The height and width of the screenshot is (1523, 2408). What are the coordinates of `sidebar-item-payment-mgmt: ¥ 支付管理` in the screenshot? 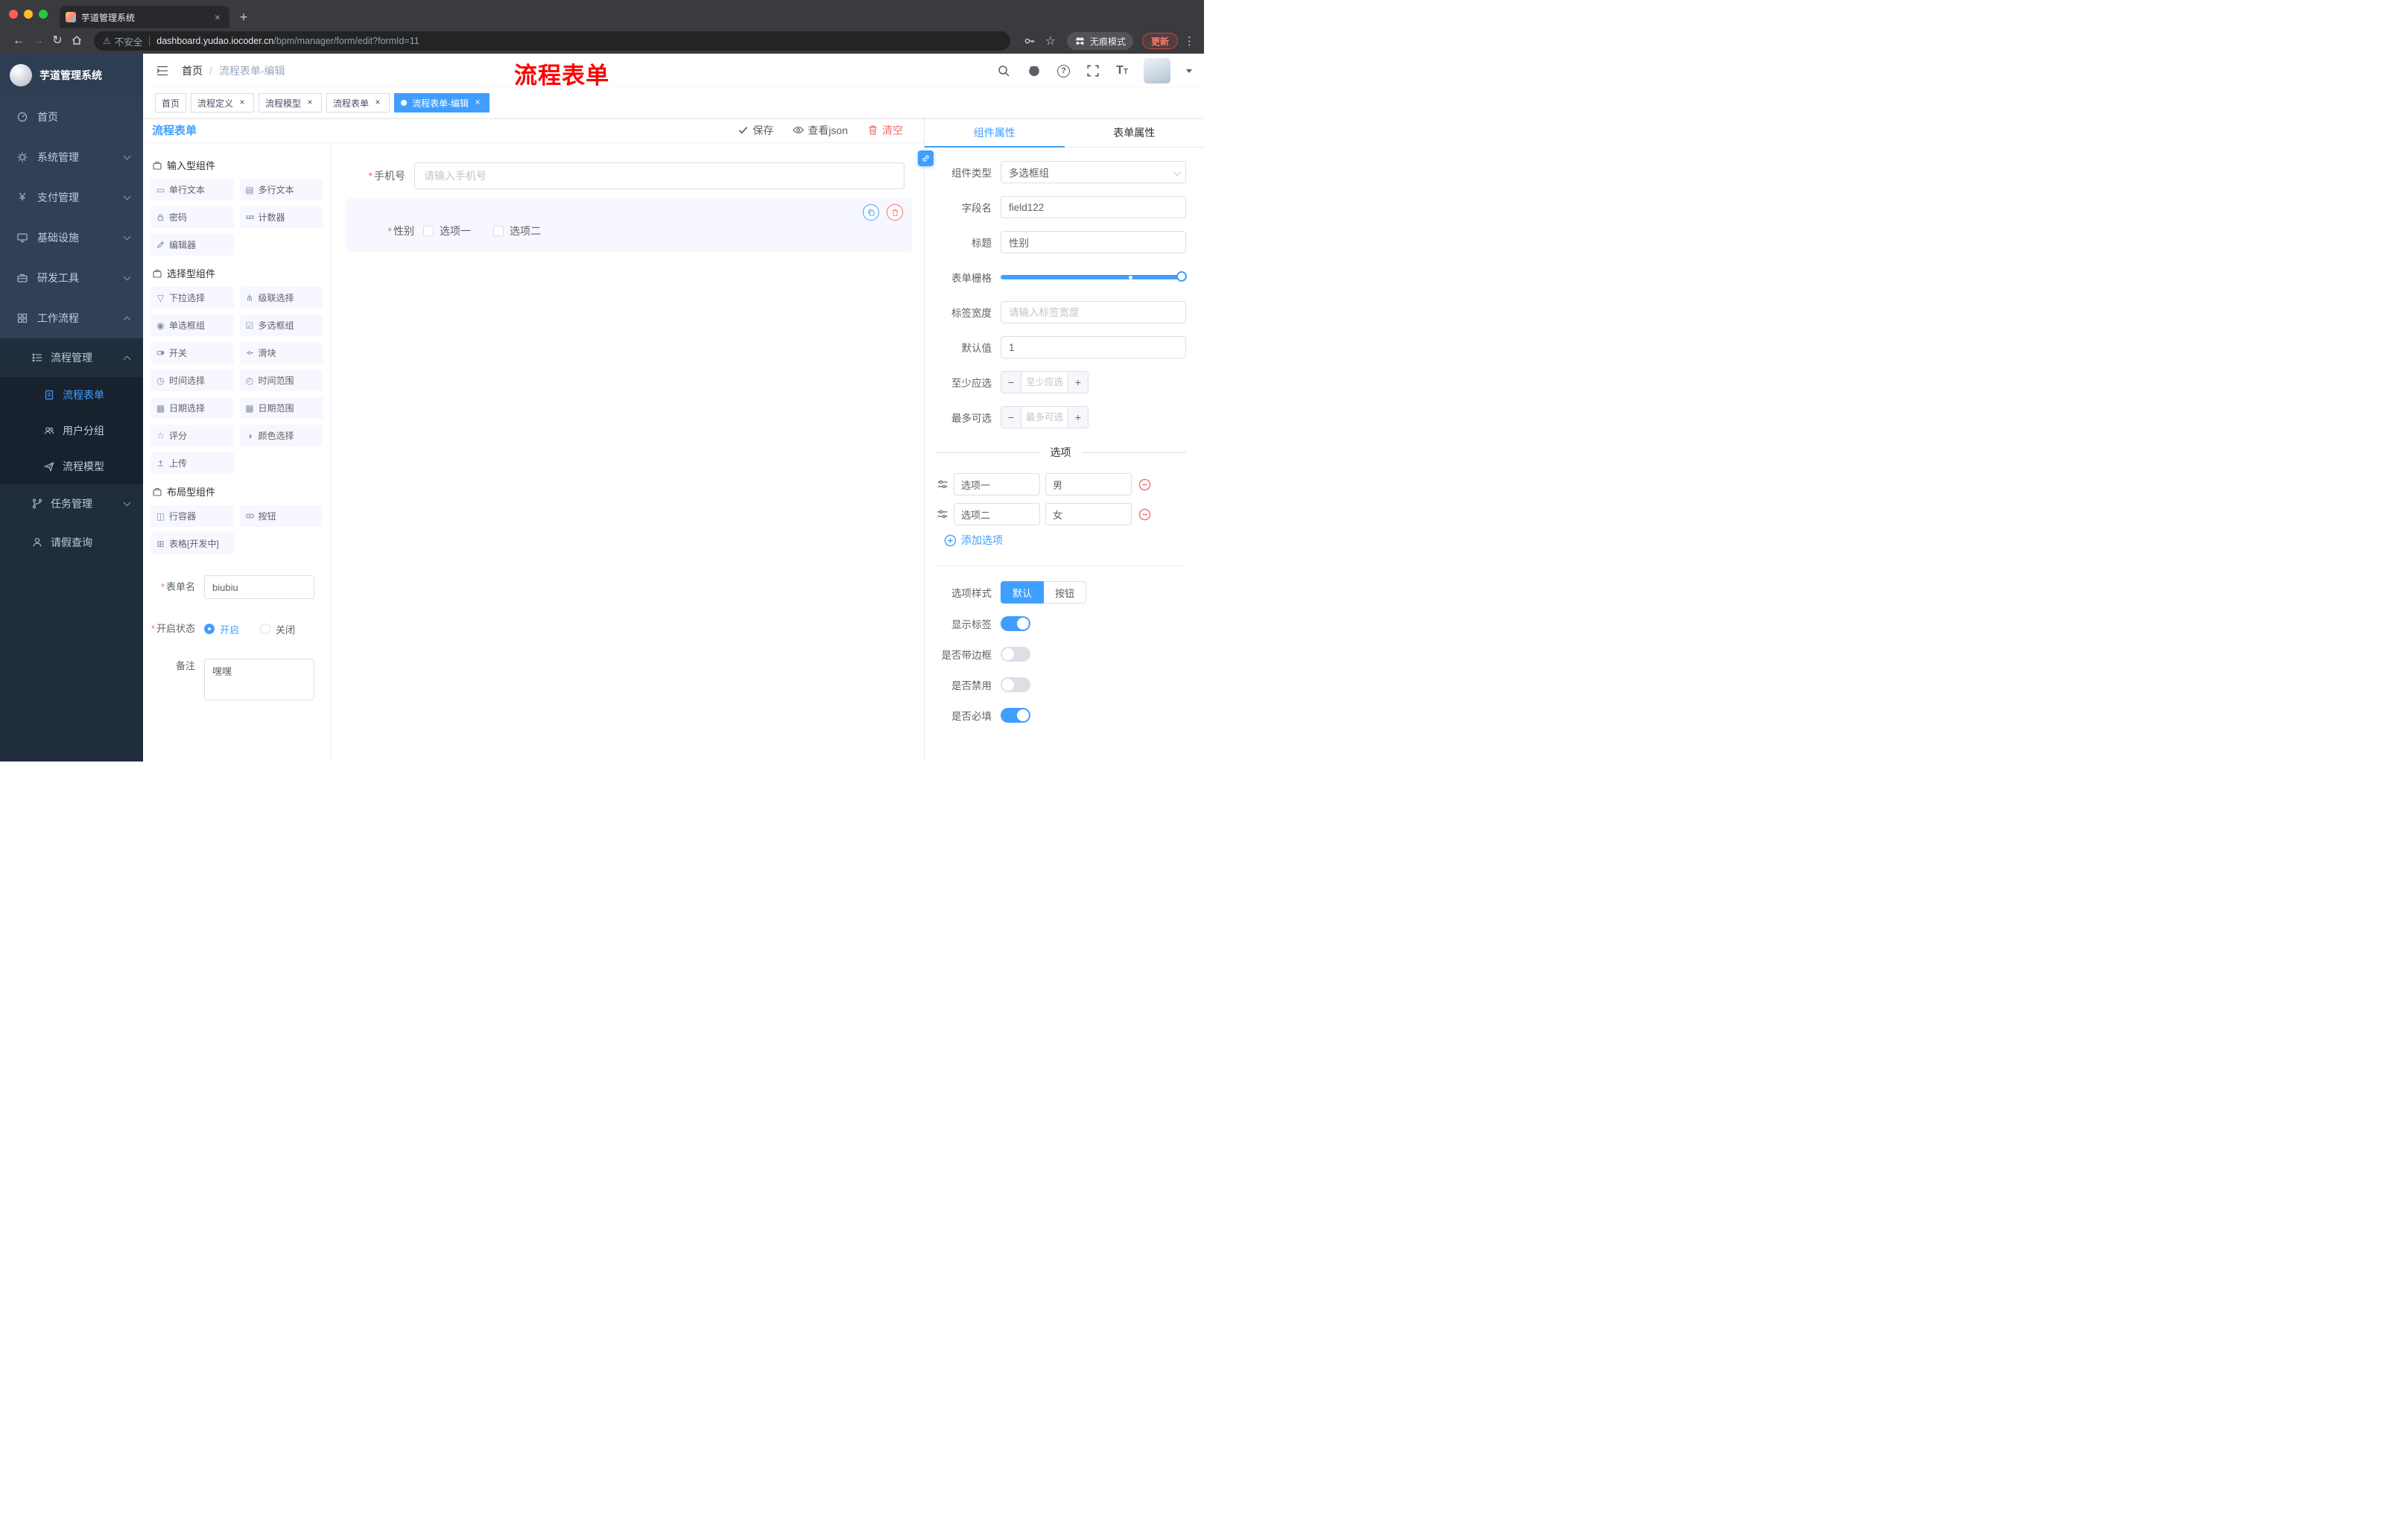 It's located at (71, 197).